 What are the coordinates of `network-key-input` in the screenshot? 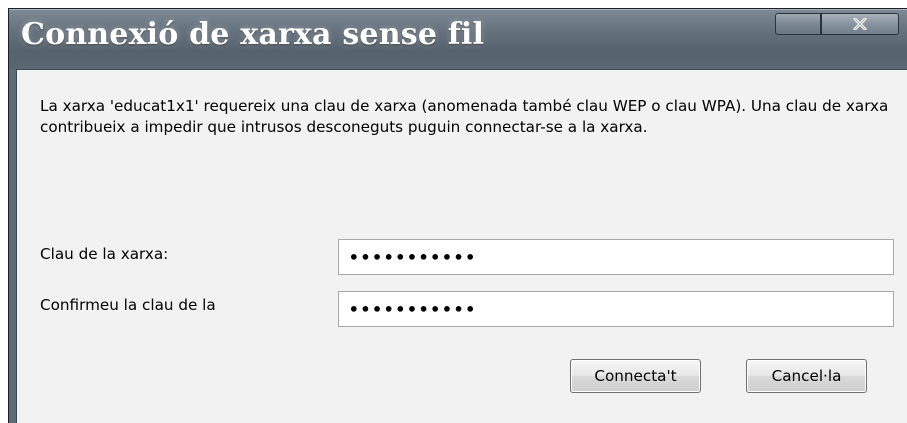 It's located at (616, 257).